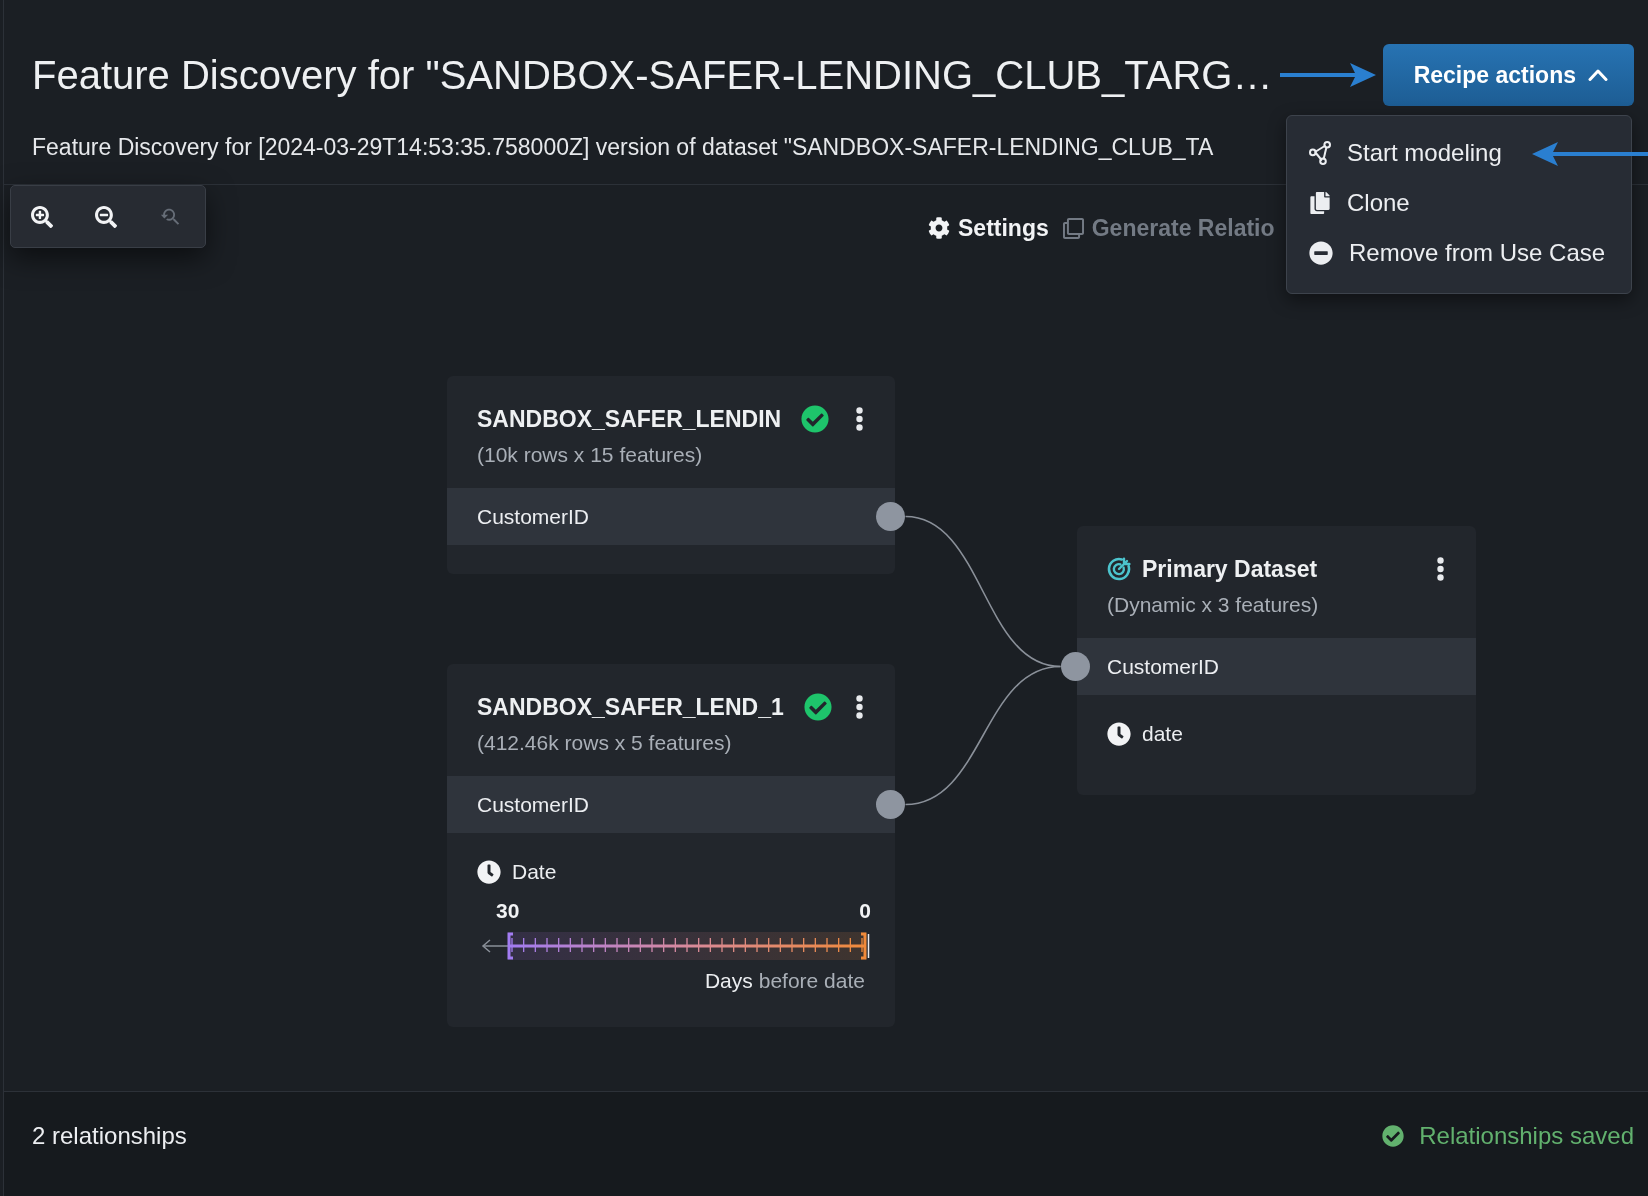 This screenshot has width=1648, height=1196. What do you see at coordinates (106, 216) in the screenshot?
I see `zoom-out-icon` at bounding box center [106, 216].